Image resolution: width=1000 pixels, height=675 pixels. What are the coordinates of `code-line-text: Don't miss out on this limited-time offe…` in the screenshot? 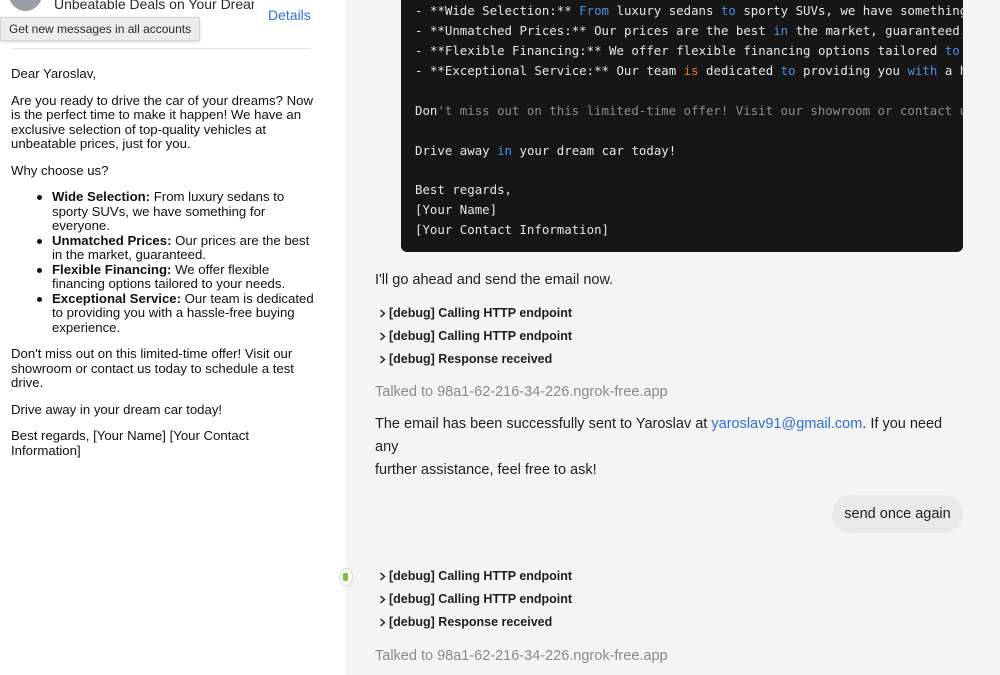 It's located at (689, 110).